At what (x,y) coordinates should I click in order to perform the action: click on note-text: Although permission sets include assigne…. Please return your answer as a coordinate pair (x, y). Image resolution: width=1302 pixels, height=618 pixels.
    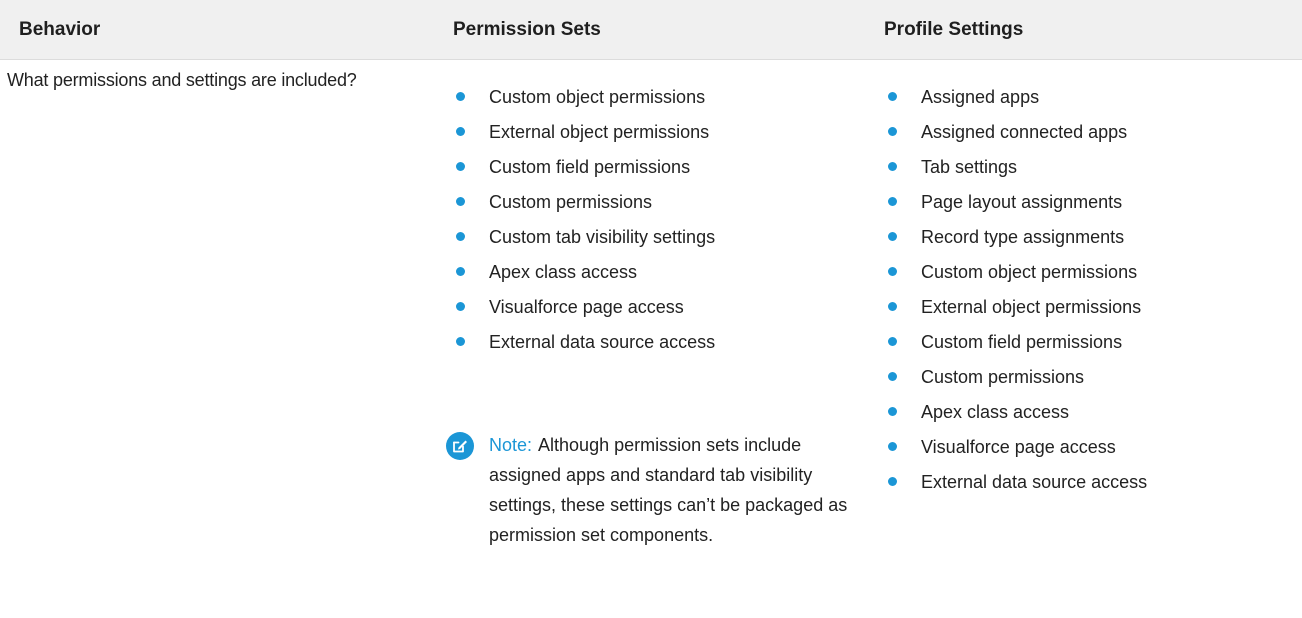
    Looking at the image, I should click on (668, 490).